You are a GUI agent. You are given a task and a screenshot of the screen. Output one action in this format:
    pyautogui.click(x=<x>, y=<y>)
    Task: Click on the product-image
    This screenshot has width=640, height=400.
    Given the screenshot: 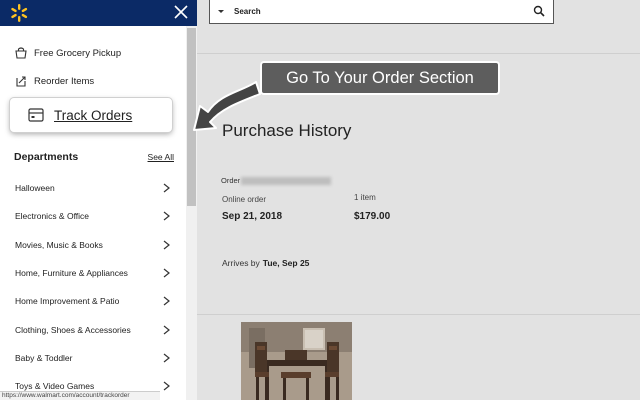 What is the action you would take?
    pyautogui.click(x=296, y=361)
    